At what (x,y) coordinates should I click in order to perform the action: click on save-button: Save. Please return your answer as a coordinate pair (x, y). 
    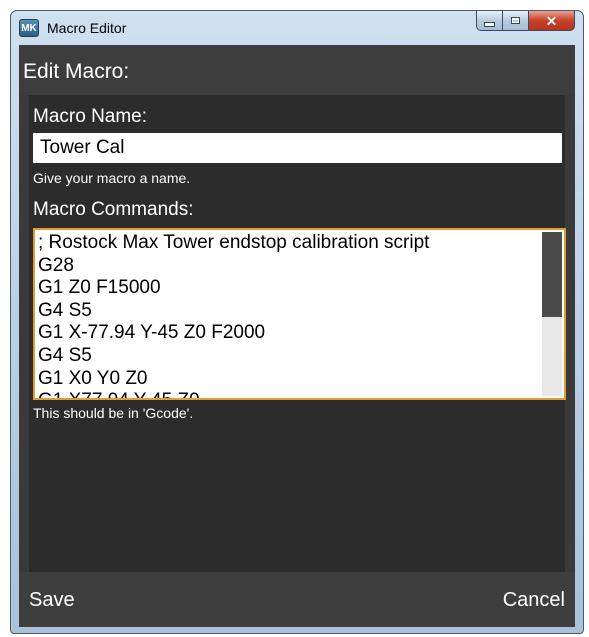
    Looking at the image, I should click on (52, 600).